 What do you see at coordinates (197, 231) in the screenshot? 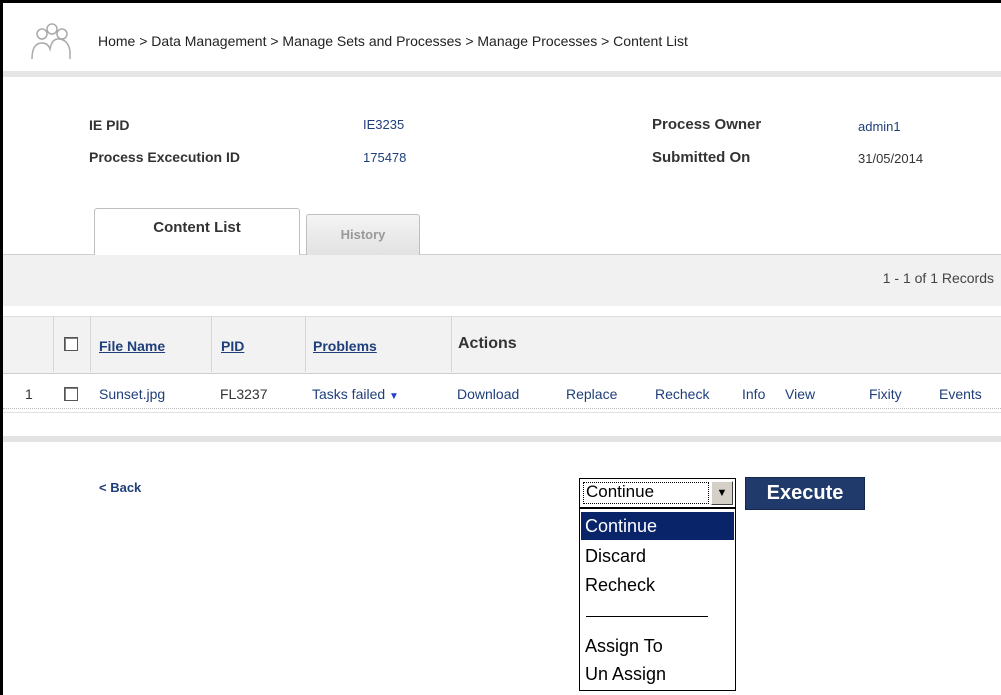
I see `tab-content-list: Content List` at bounding box center [197, 231].